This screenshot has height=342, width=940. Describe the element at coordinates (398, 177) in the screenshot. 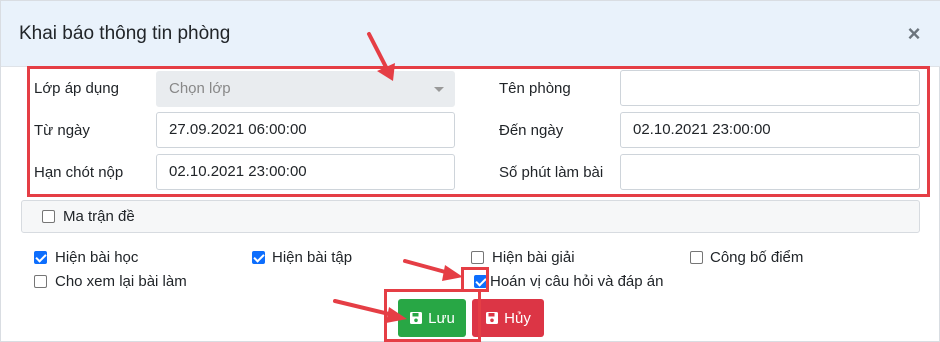

I see `annotation-arrows` at that location.